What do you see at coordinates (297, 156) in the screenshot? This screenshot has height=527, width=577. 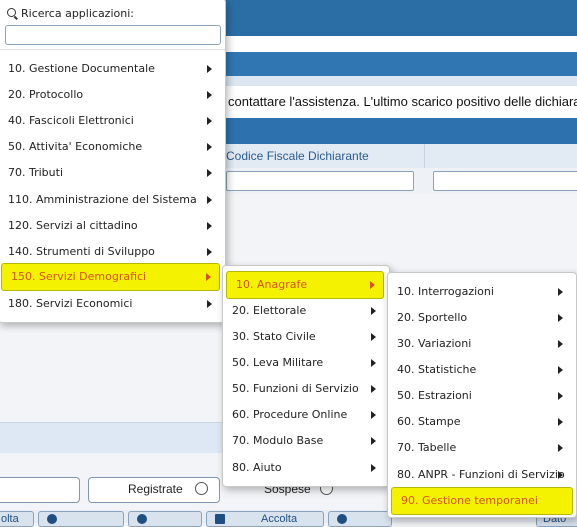 I see `grid-header-codice-fiscale: Codice Fiscale Dichiarante` at bounding box center [297, 156].